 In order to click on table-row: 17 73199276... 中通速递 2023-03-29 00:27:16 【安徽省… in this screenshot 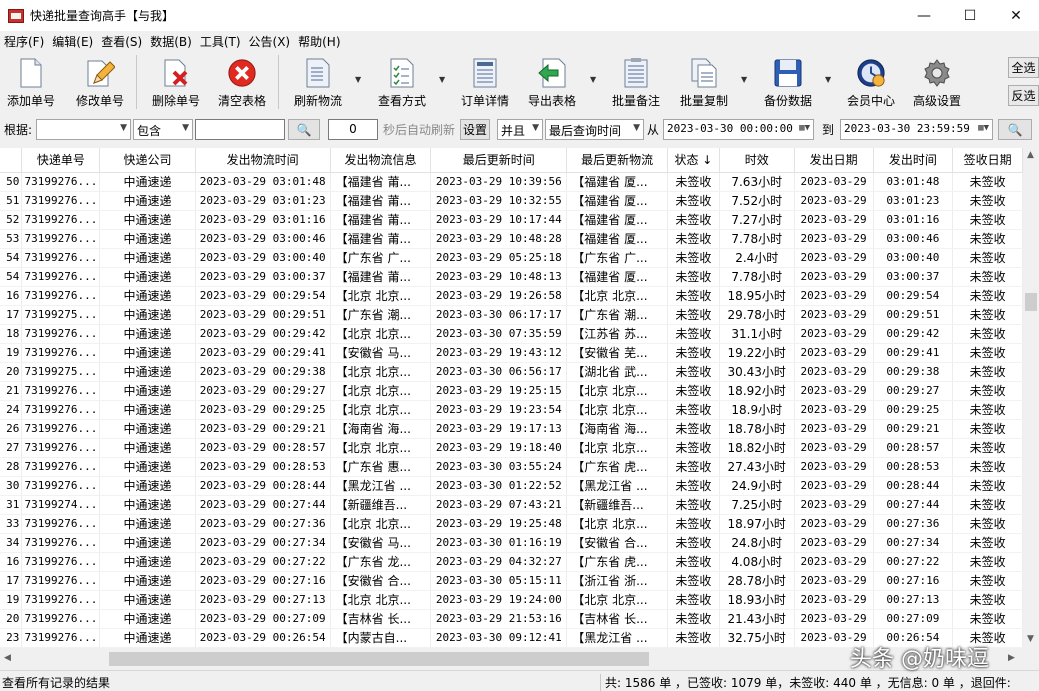, I will do `click(511, 581)`.